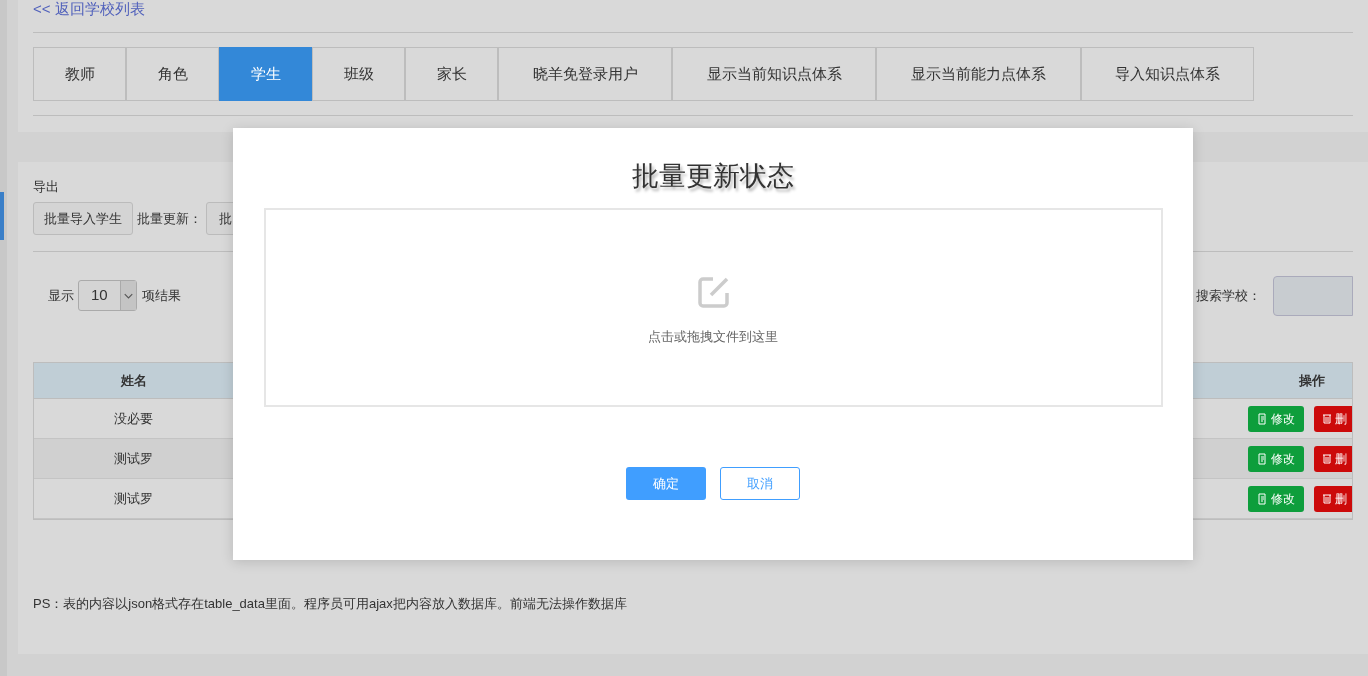  What do you see at coordinates (978, 74) in the screenshot?
I see `tab: 显示当前能力点体系` at bounding box center [978, 74].